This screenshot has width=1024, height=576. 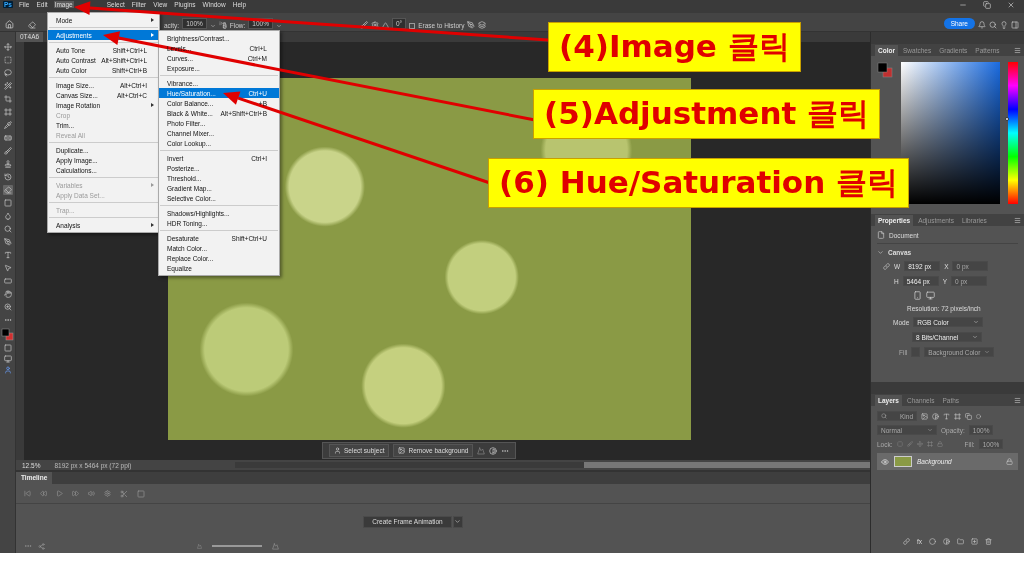 I want to click on color-picker, so click(x=950, y=133).